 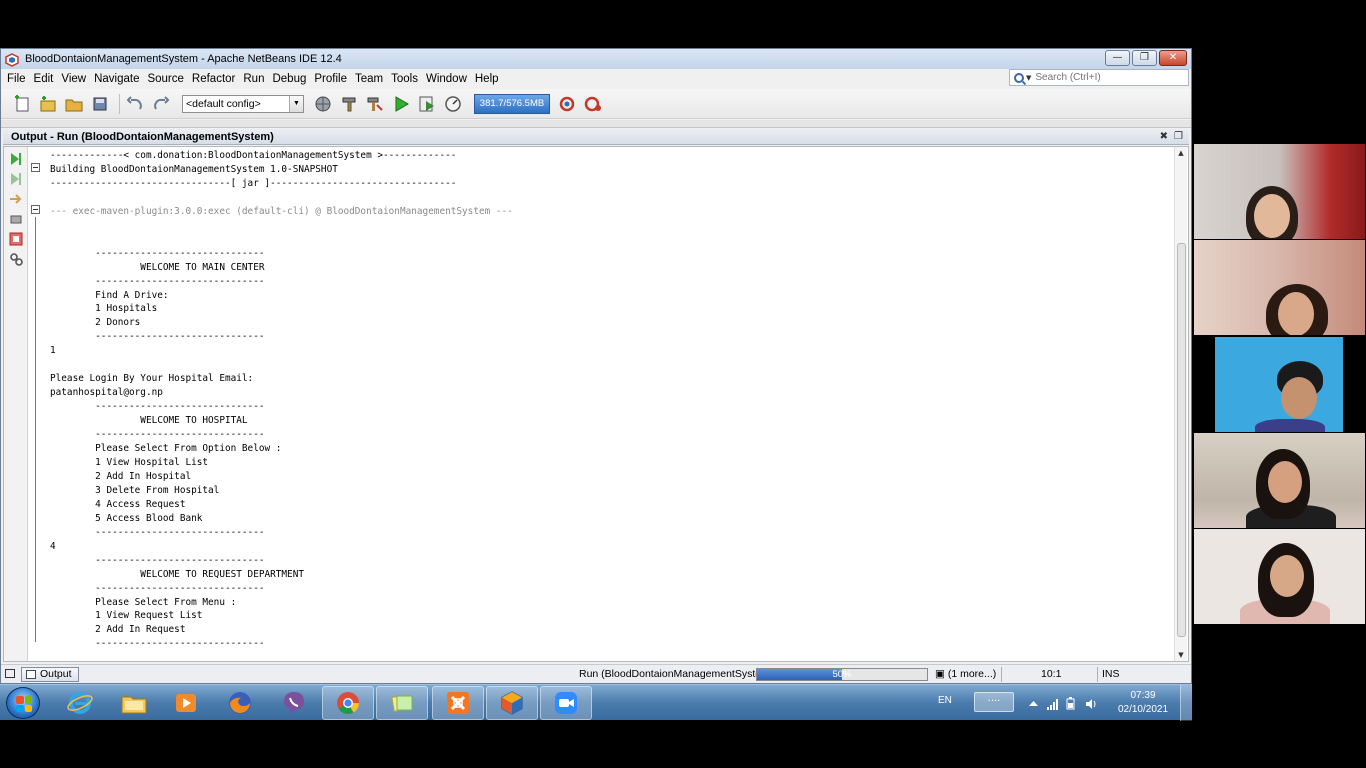 What do you see at coordinates (10, 673) in the screenshot?
I see `window-restore-icon` at bounding box center [10, 673].